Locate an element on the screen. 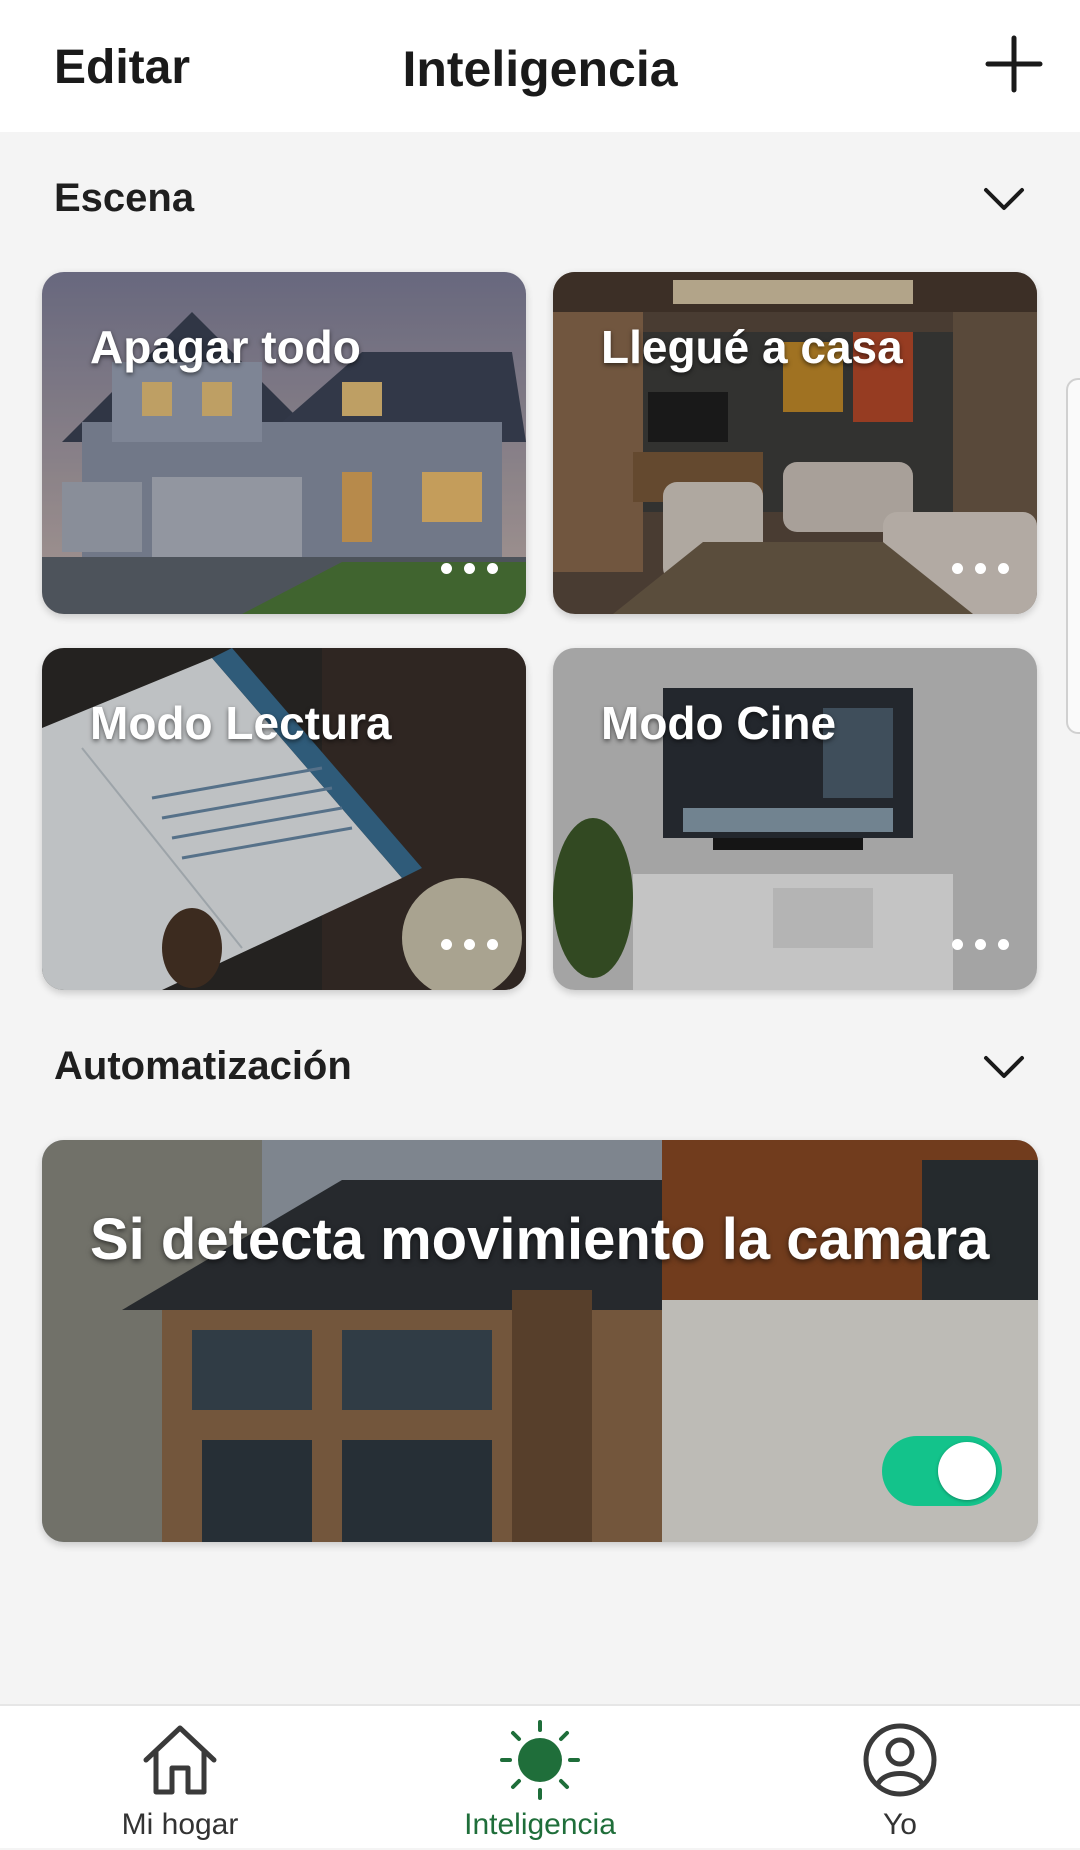 Image resolution: width=1080 pixels, height=1850 pixels. scene-card-label: Llegué a casa is located at coordinates (752, 347).